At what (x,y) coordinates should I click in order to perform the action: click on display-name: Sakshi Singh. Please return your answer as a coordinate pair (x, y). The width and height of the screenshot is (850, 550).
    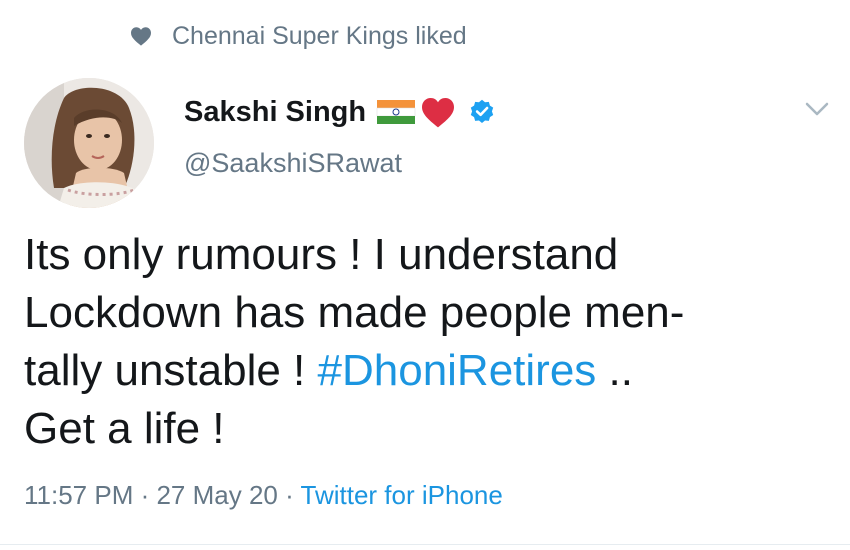
    Looking at the image, I should click on (275, 112).